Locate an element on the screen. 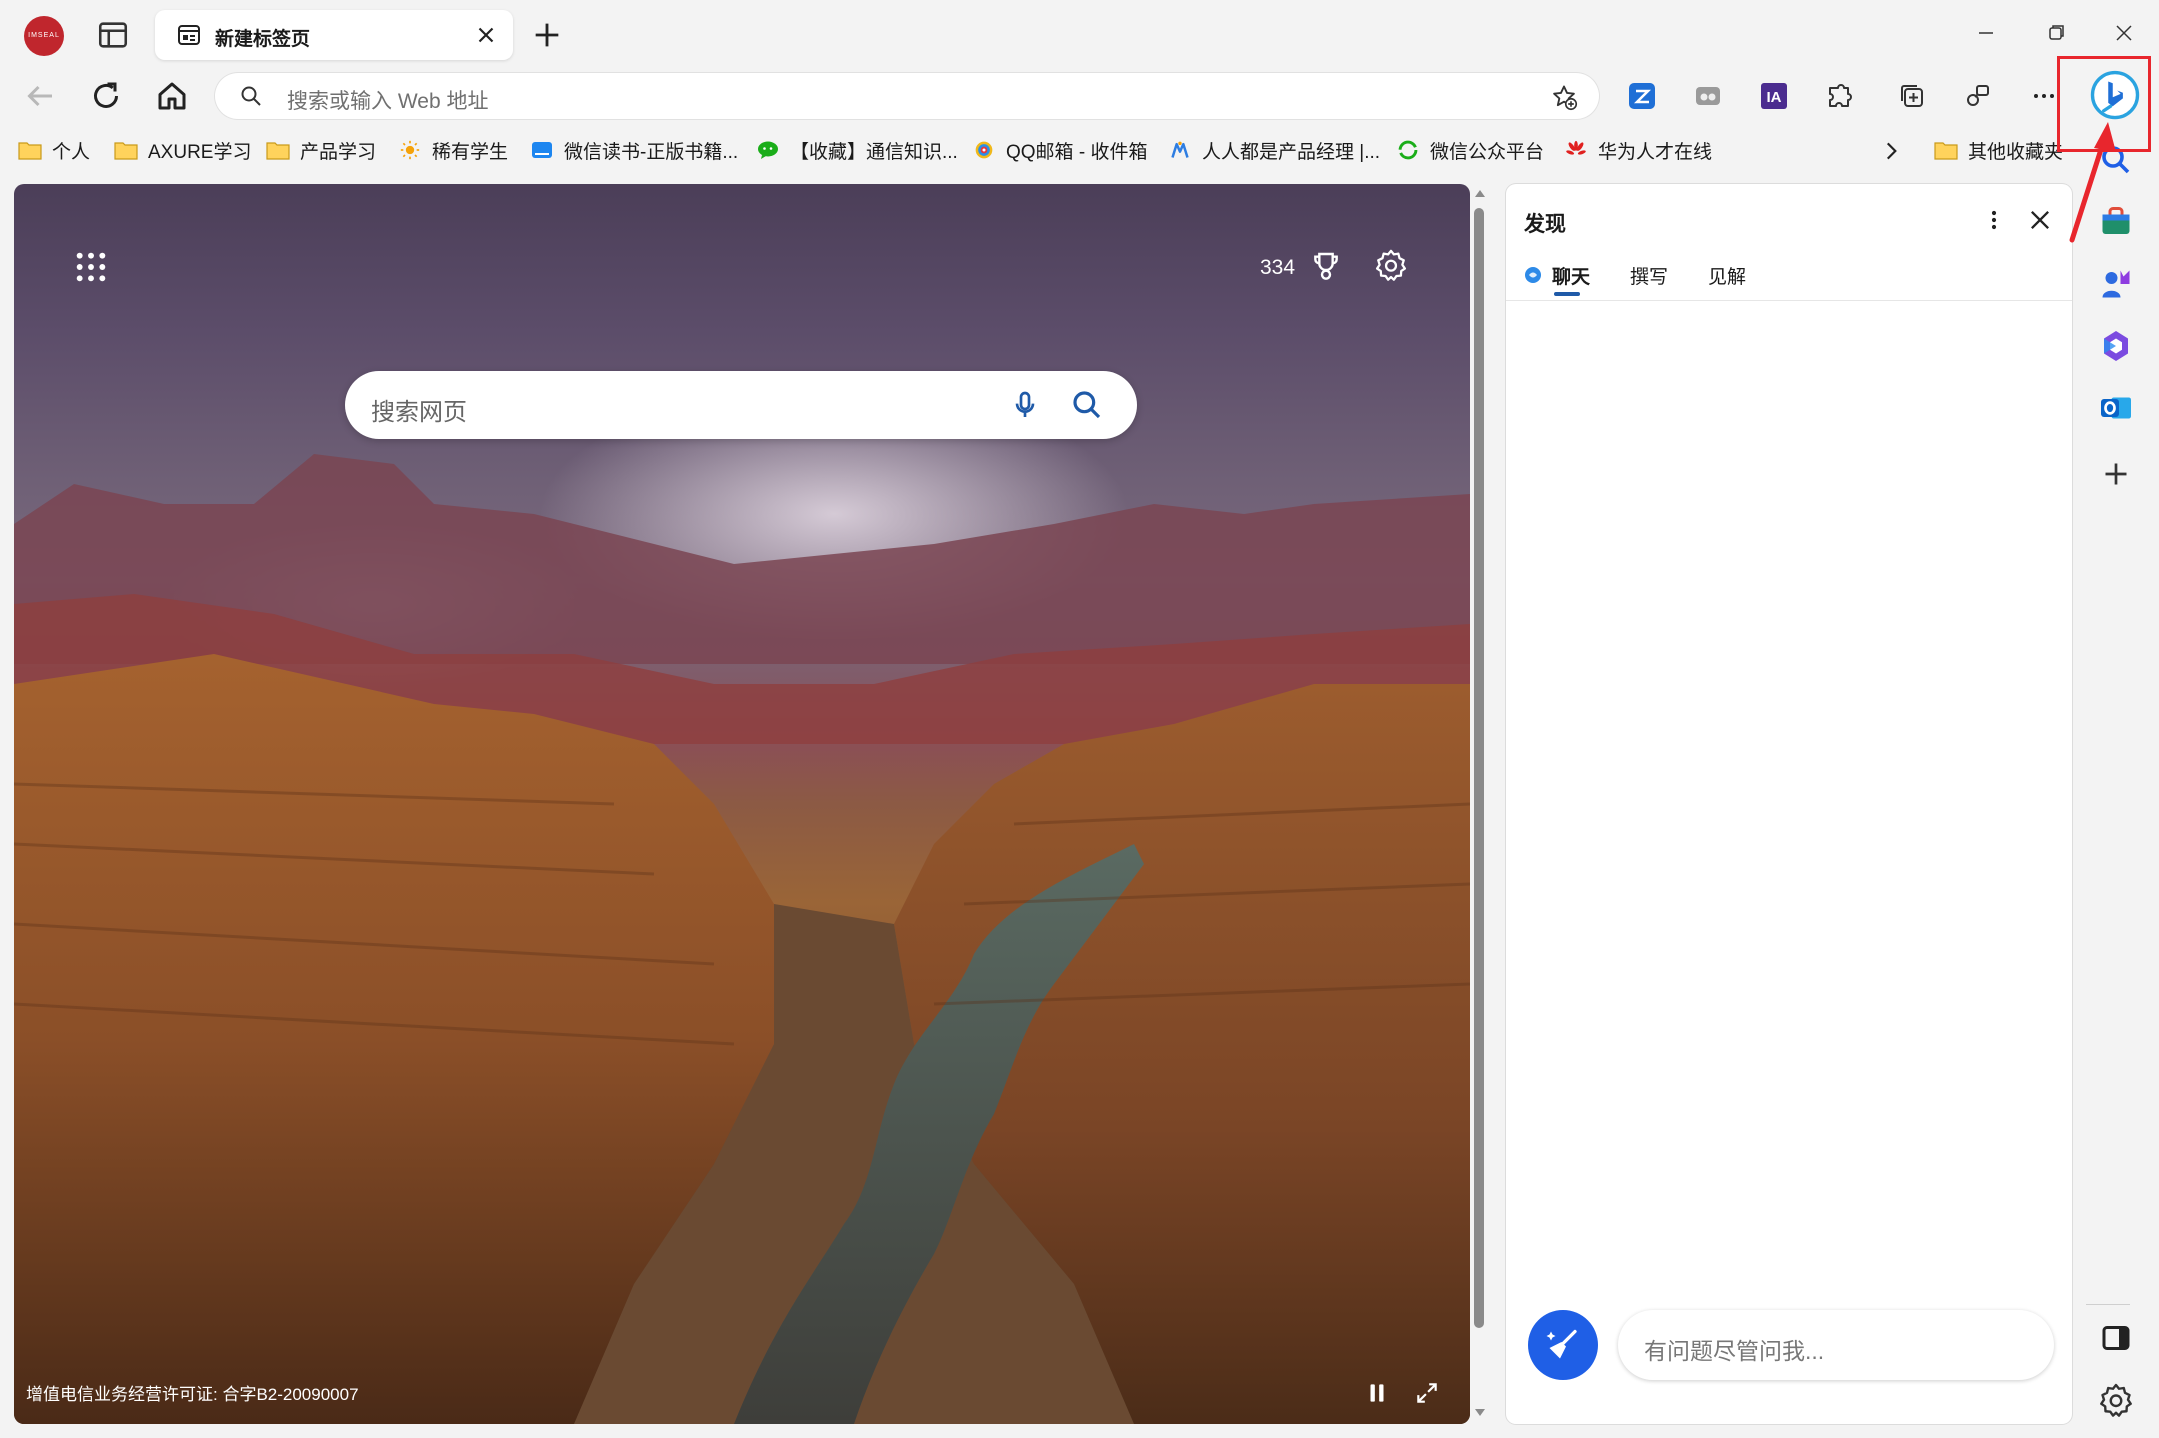 This screenshot has height=1438, width=2159. tab-compose: 撰写 is located at coordinates (1649, 275).